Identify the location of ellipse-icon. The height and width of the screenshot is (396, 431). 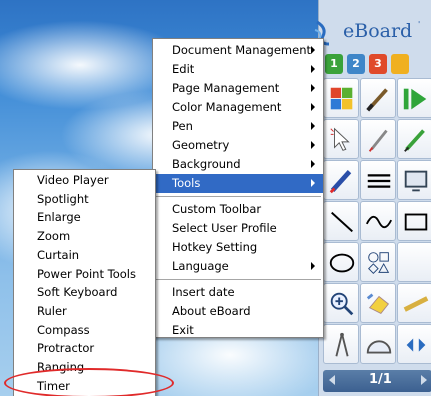
(342, 263).